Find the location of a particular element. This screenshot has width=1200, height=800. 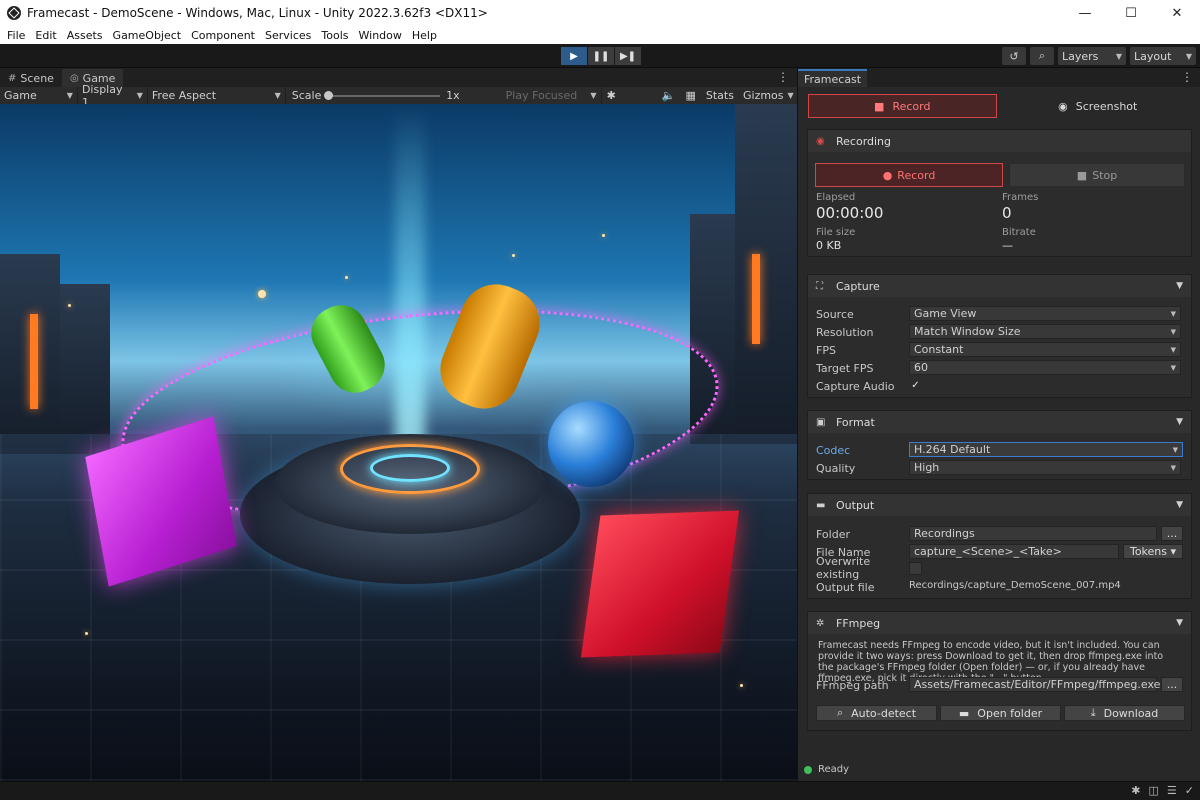

open-folder-button: ▬ Open folder is located at coordinates (1000, 713).